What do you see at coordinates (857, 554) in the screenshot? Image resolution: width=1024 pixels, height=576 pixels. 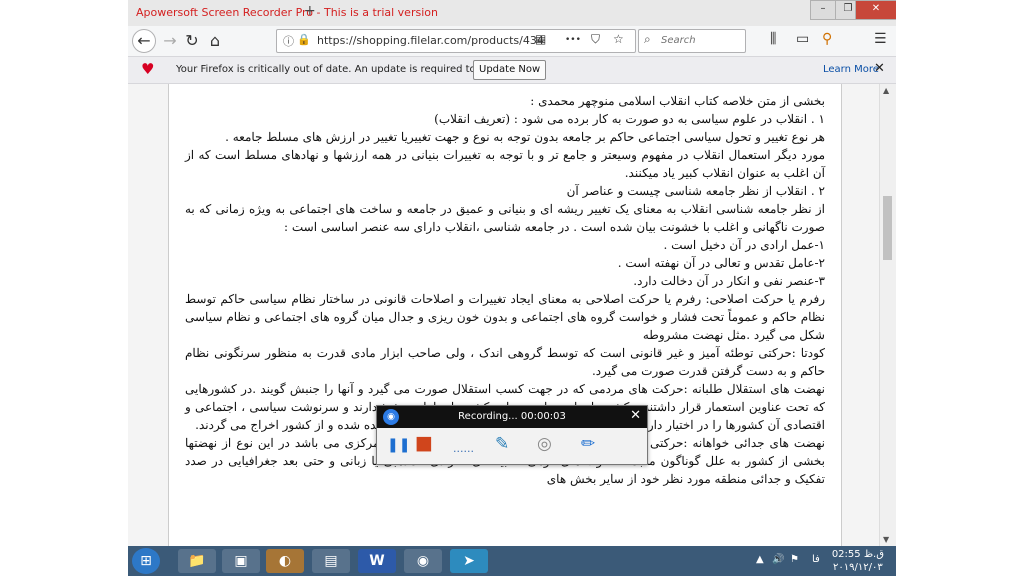 I see `clock-time: 02:55 ق.ظ` at bounding box center [857, 554].